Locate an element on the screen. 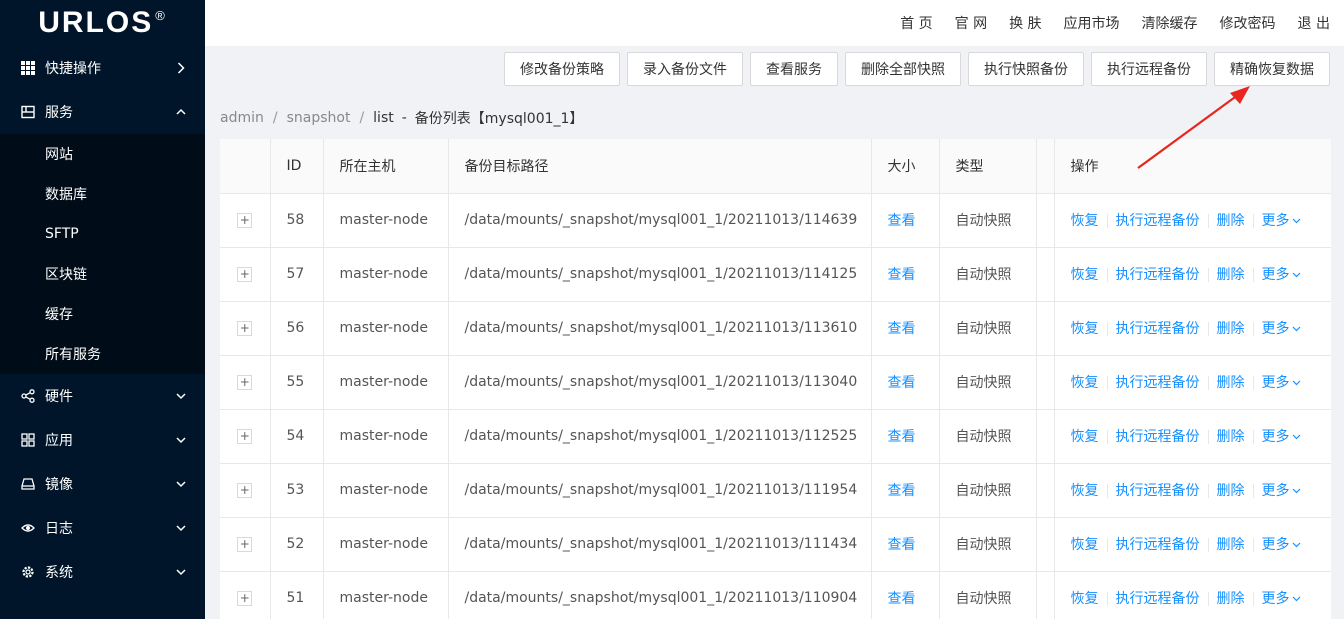 The width and height of the screenshot is (1344, 619). delete-all-snapshots-button: 删除全部快照 is located at coordinates (903, 69).